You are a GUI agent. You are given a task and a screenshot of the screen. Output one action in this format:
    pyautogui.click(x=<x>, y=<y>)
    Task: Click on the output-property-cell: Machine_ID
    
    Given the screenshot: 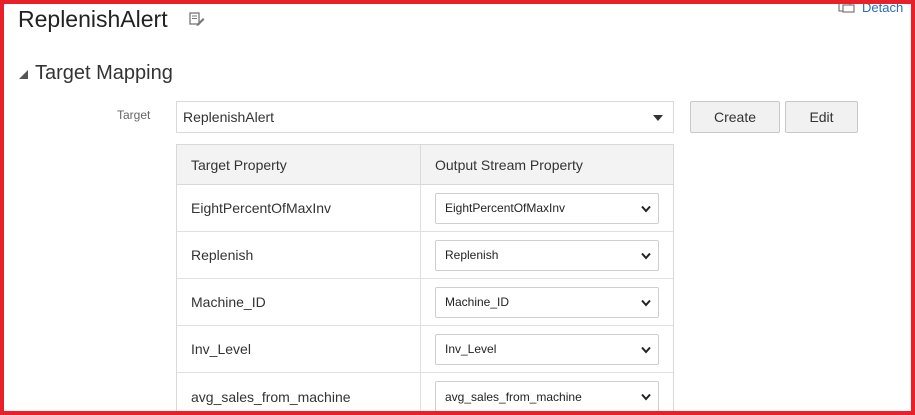 What is the action you would take?
    pyautogui.click(x=547, y=302)
    